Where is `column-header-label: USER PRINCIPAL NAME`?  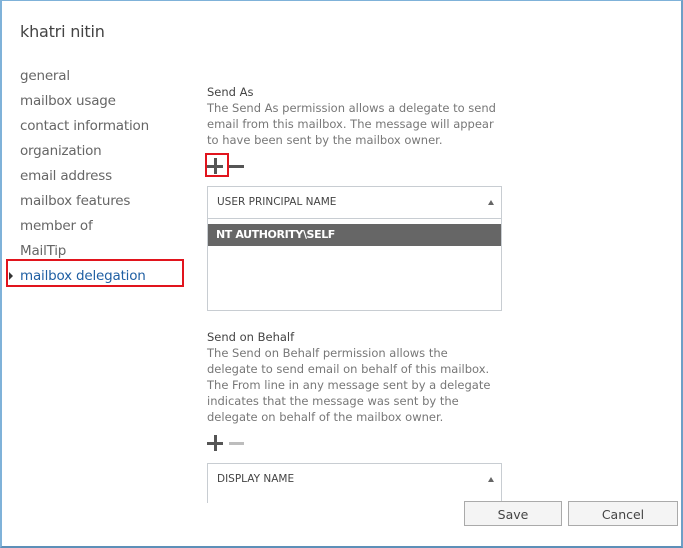
column-header-label: USER PRINCIPAL NAME is located at coordinates (277, 202).